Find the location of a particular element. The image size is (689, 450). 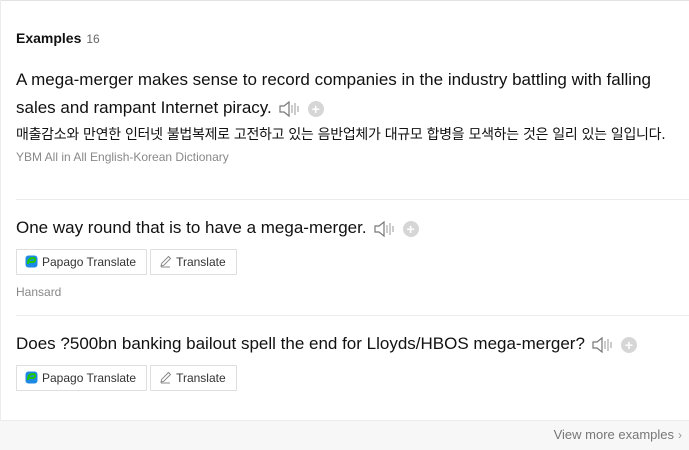

chevron-right-icon: › is located at coordinates (680, 434).